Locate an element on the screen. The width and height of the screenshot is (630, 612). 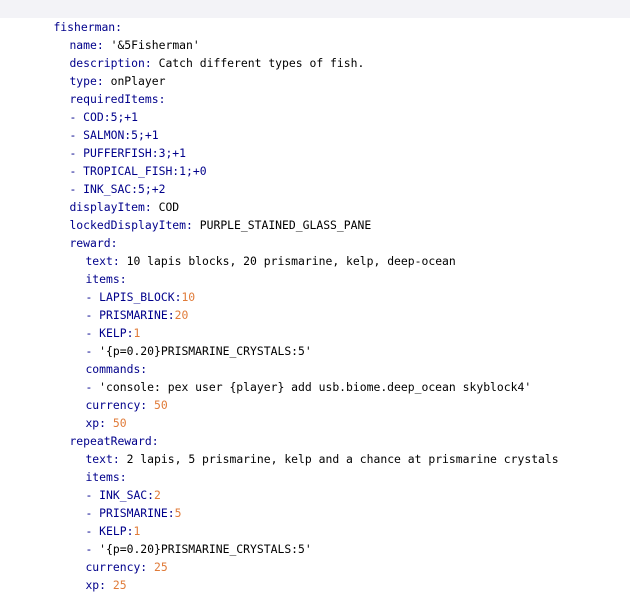
code-line: xp: 25 is located at coordinates (315, 575).